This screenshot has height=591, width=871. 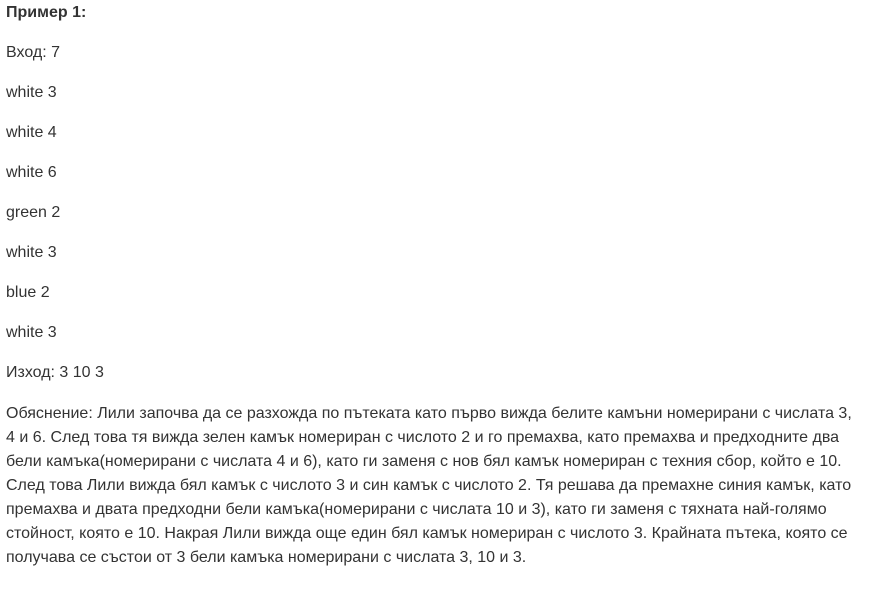 I want to click on stone-line: green 2, so click(x=33, y=212).